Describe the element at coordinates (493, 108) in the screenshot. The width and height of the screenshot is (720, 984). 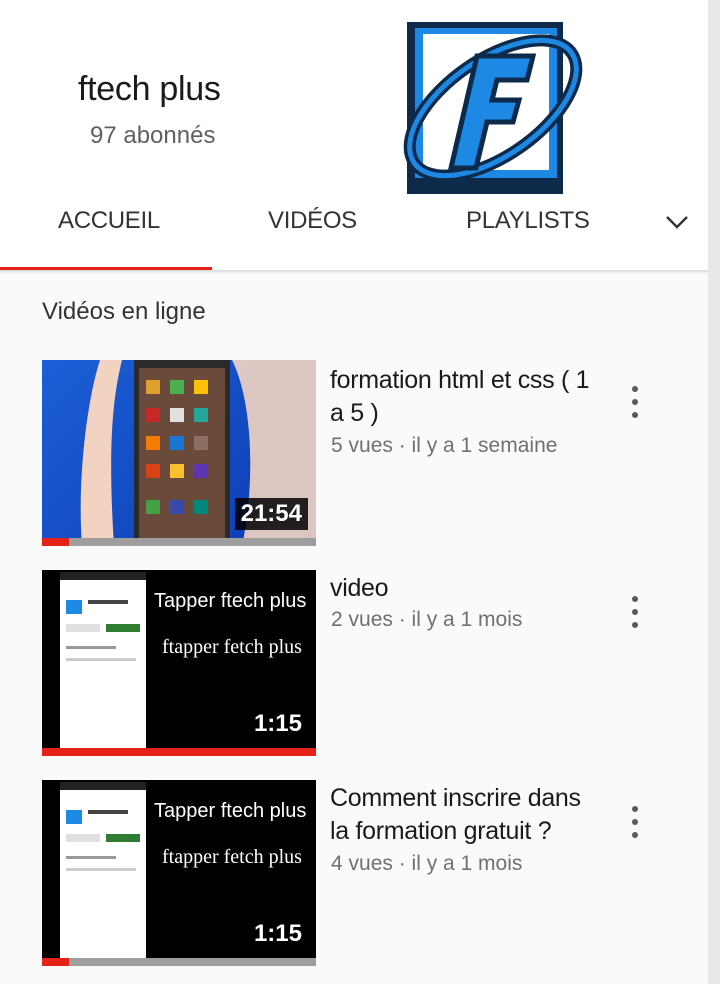
I see `channel-logo-icon` at that location.